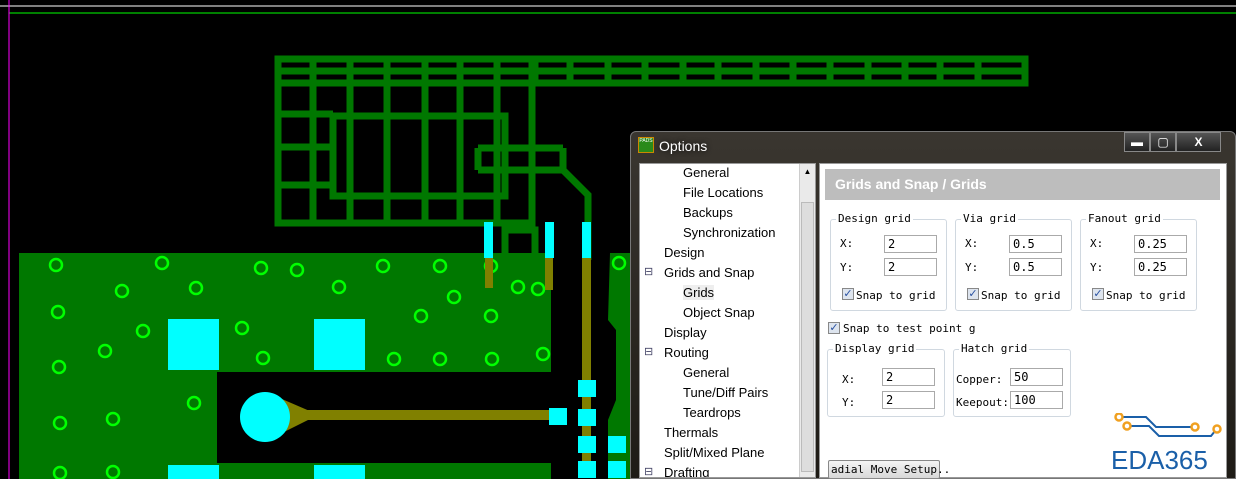 The image size is (1236, 479). Describe the element at coordinates (1097, 267) in the screenshot. I see `fanout_grid-y-label: Y:` at that location.